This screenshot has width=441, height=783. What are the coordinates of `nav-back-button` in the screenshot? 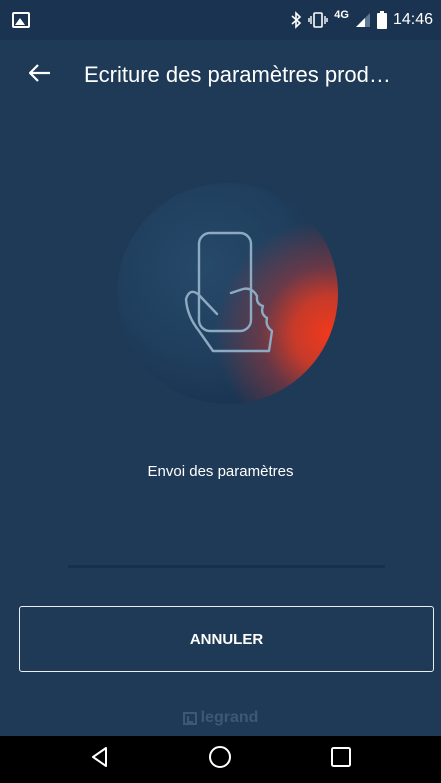 It's located at (100, 759).